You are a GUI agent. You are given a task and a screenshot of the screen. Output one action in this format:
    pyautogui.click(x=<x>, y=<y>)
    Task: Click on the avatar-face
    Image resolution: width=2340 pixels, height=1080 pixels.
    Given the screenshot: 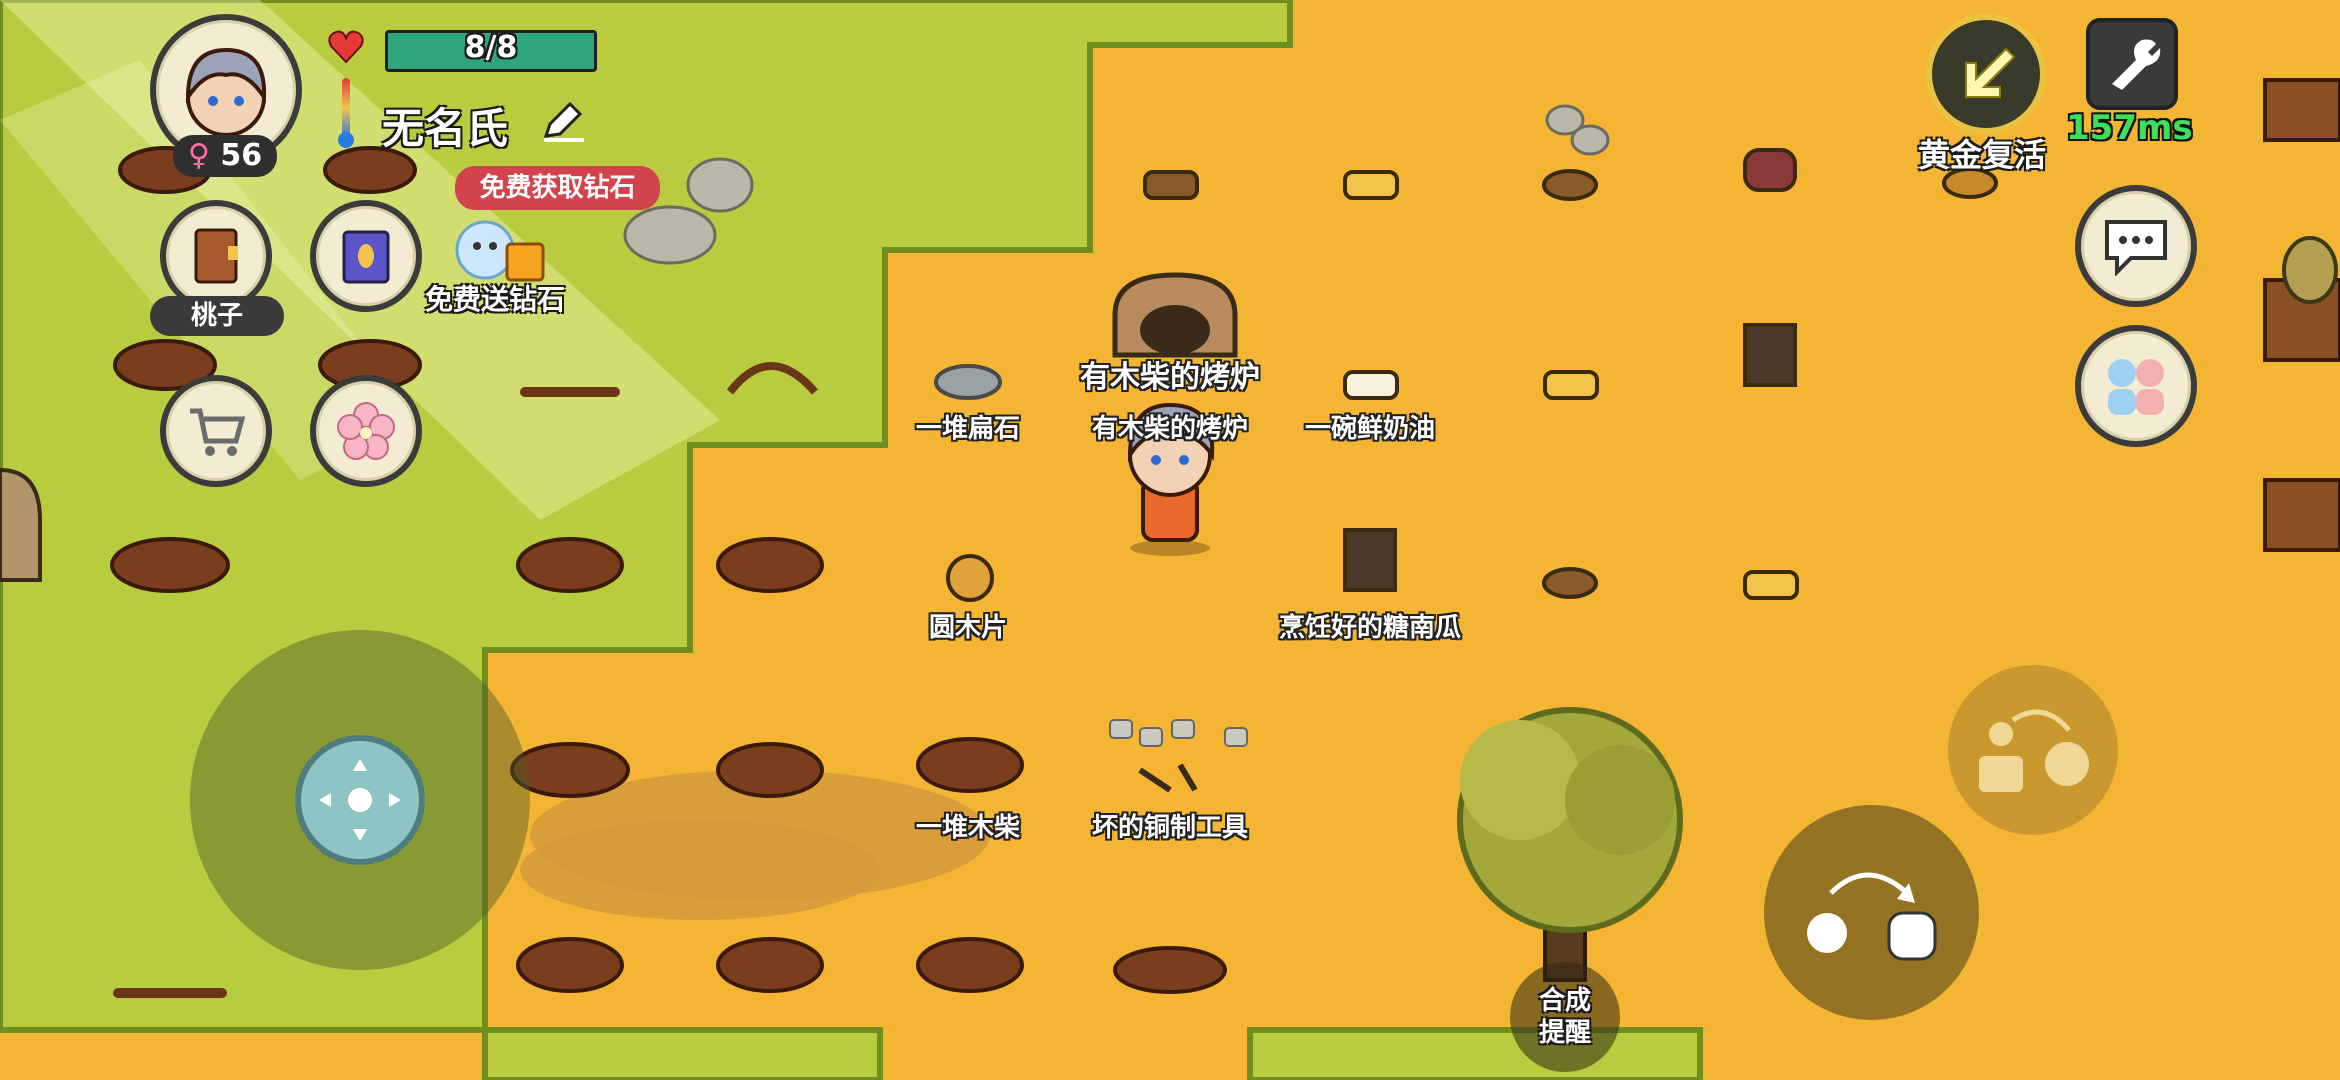 What is the action you would take?
    pyautogui.click(x=226, y=92)
    